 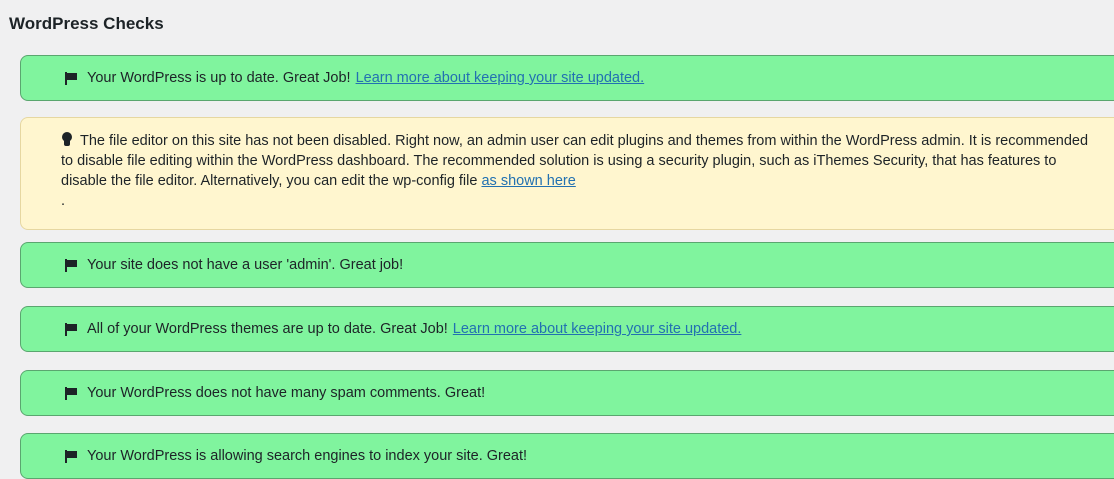 What do you see at coordinates (528, 181) in the screenshot?
I see `as-shown-here-link: as shown here` at bounding box center [528, 181].